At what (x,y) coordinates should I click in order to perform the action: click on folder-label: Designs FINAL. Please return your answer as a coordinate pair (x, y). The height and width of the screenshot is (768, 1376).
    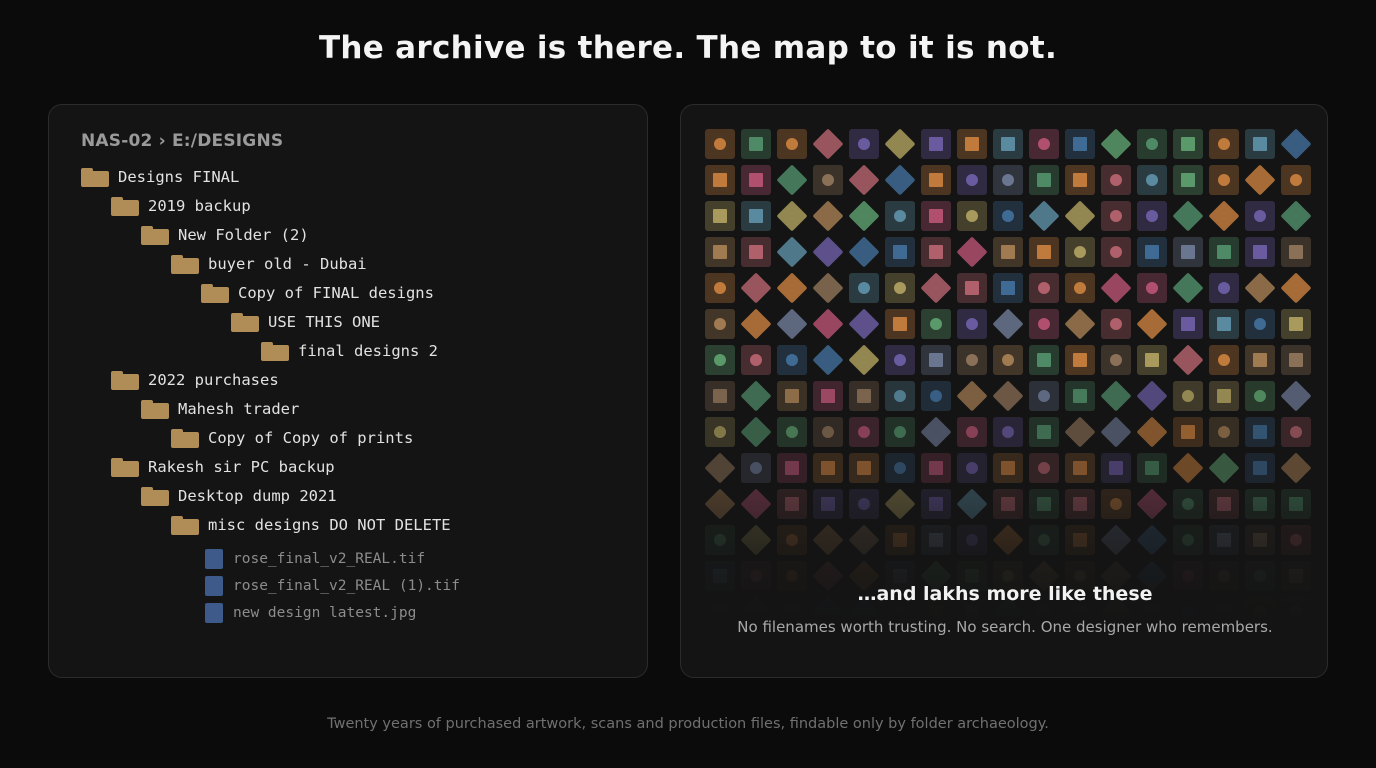
    Looking at the image, I should click on (179, 177).